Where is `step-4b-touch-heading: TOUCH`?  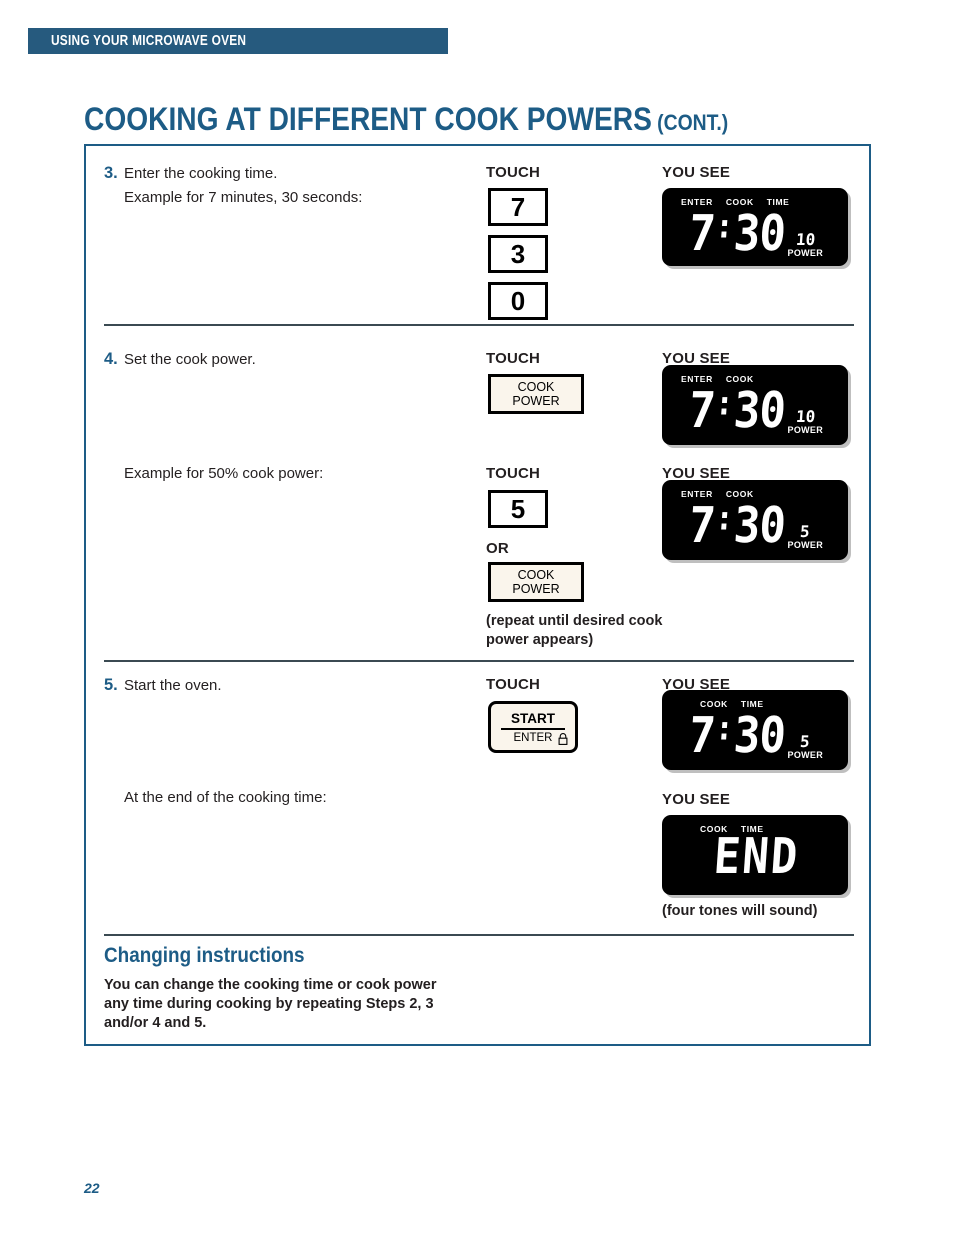 step-4b-touch-heading: TOUCH is located at coordinates (513, 473).